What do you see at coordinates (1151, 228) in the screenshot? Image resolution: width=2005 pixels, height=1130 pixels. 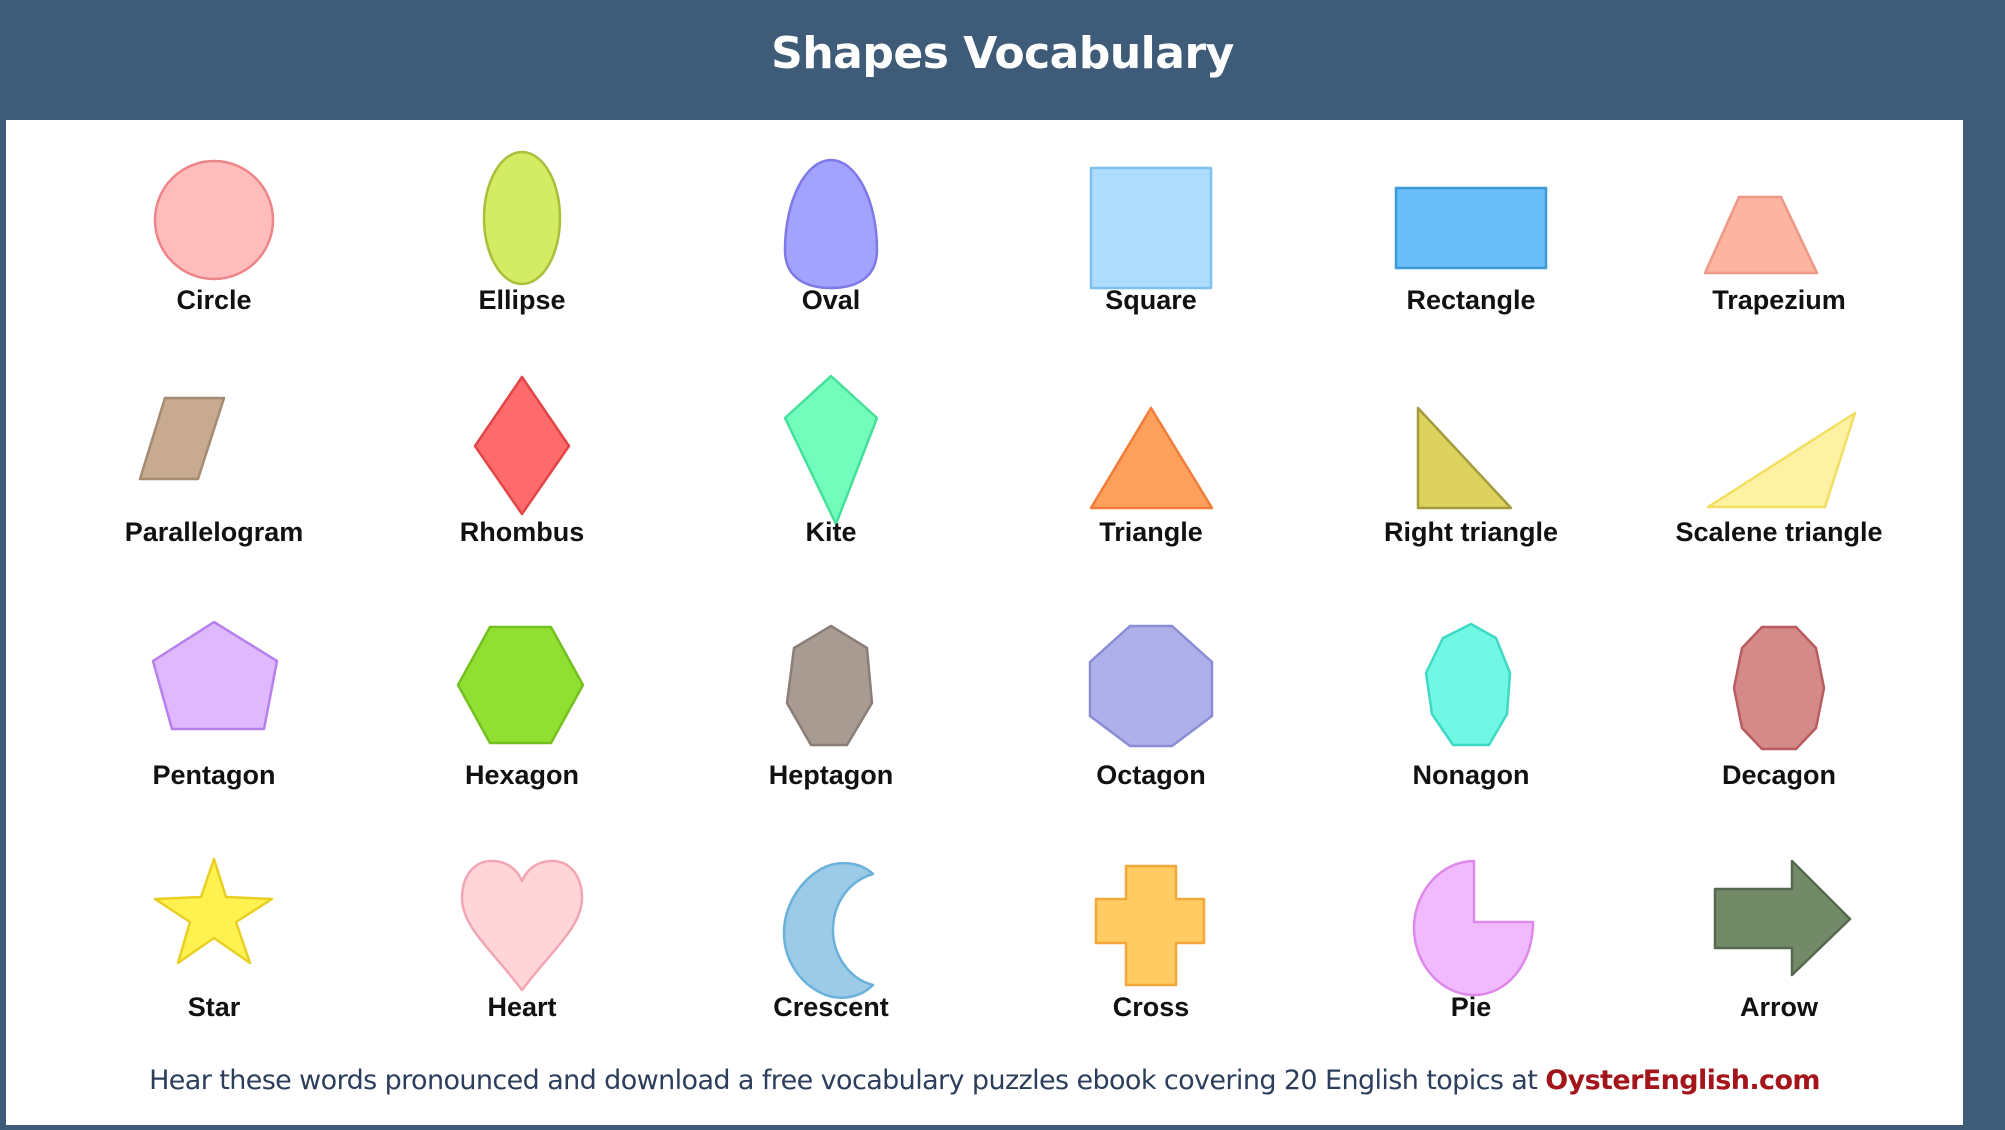 I see `square-shape-icon` at bounding box center [1151, 228].